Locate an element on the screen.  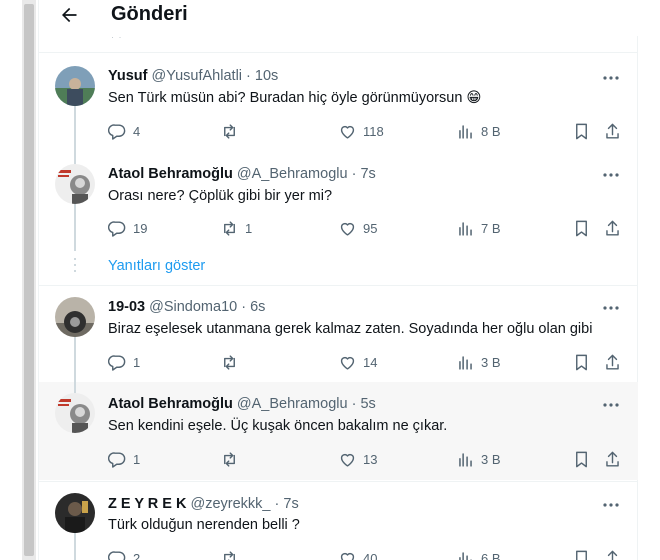
timestamp: 10s is located at coordinates (266, 76).